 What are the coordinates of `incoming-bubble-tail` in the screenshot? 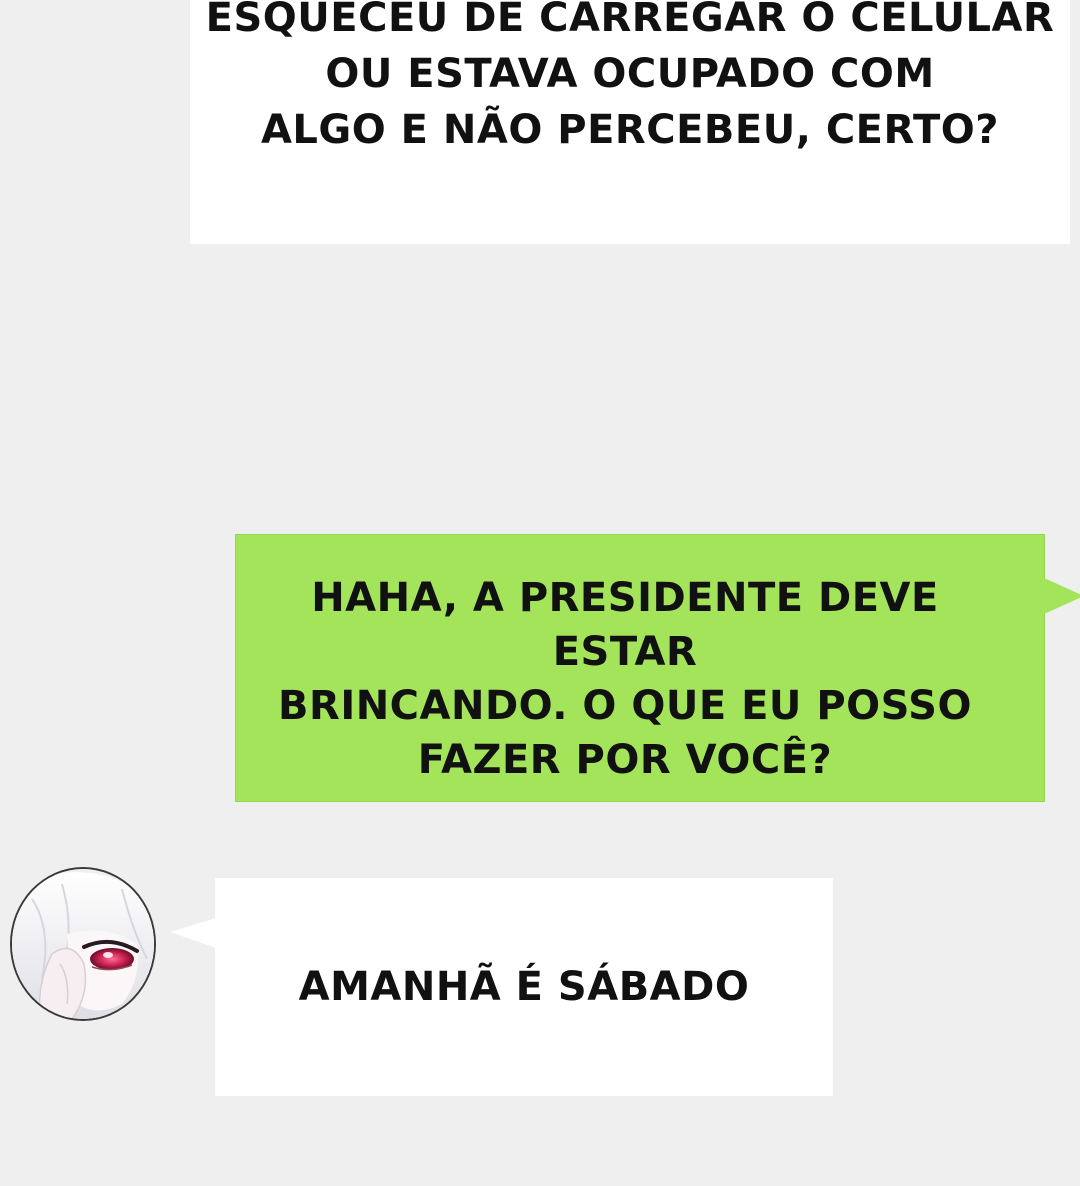 It's located at (193, 933).